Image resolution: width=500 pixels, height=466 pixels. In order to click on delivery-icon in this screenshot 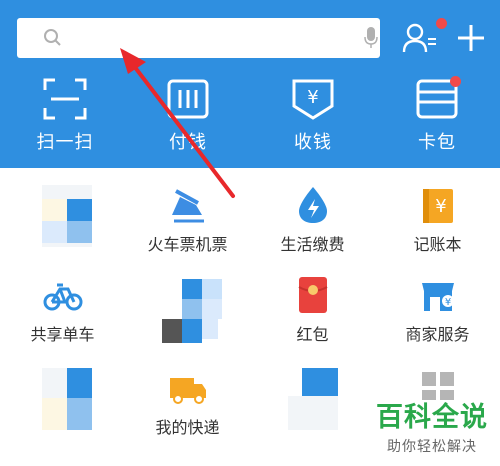, I will do `click(187, 391)`.